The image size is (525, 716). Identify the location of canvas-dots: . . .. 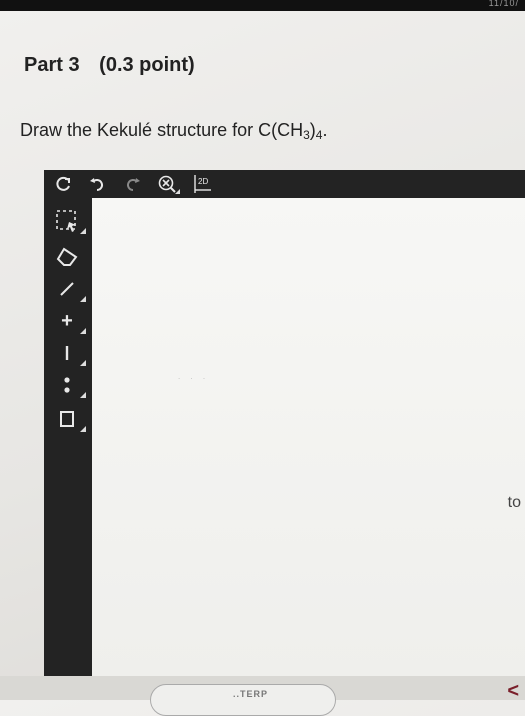
(194, 376).